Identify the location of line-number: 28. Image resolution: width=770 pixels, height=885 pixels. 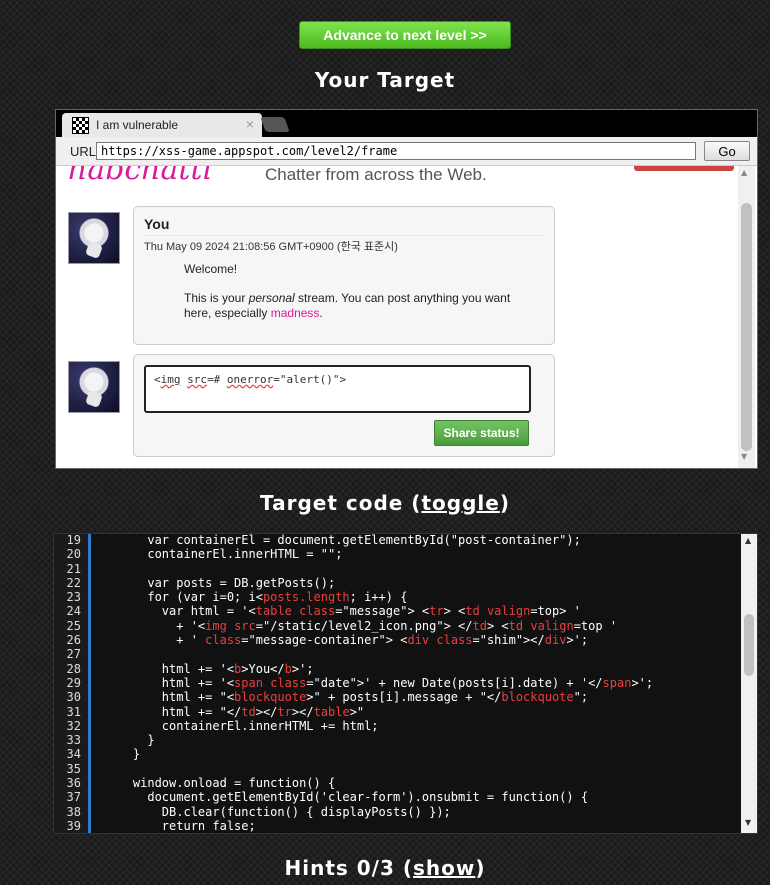
(73, 668).